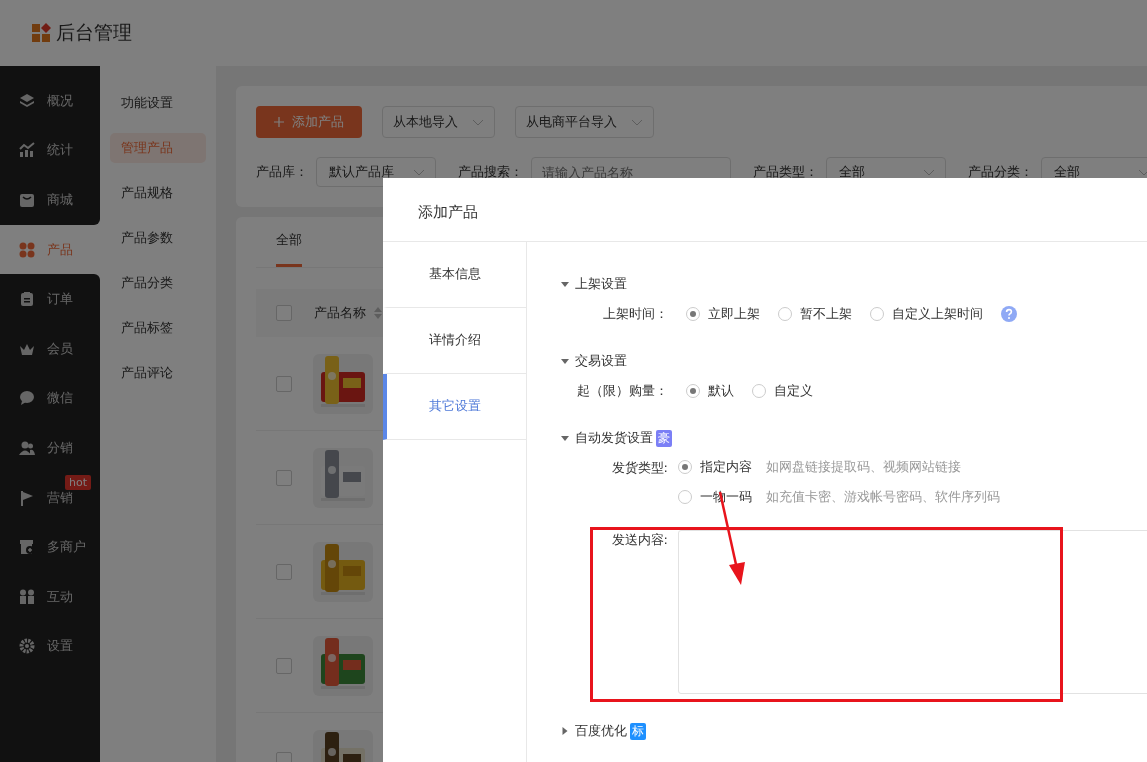  I want to click on dialog-nav-item: 基本信息, so click(454, 275).